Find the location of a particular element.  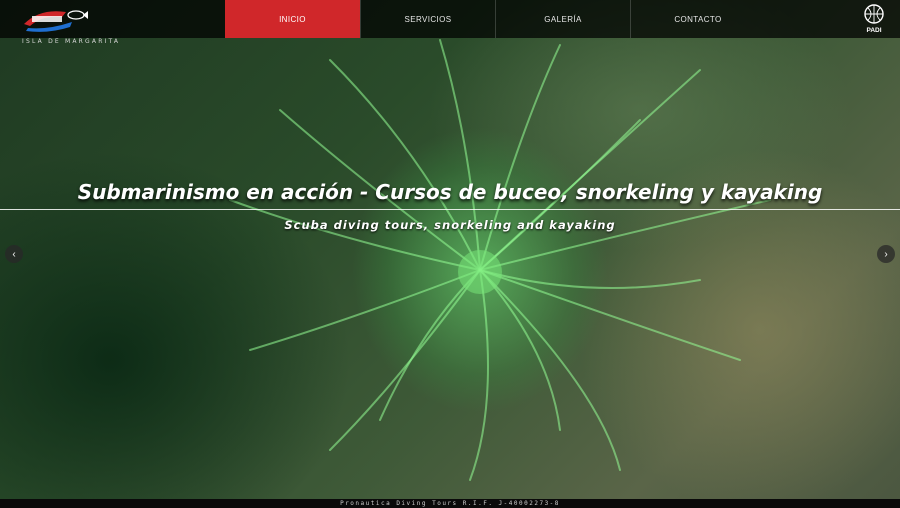

slider-prev-button: ‹ is located at coordinates (14, 254).